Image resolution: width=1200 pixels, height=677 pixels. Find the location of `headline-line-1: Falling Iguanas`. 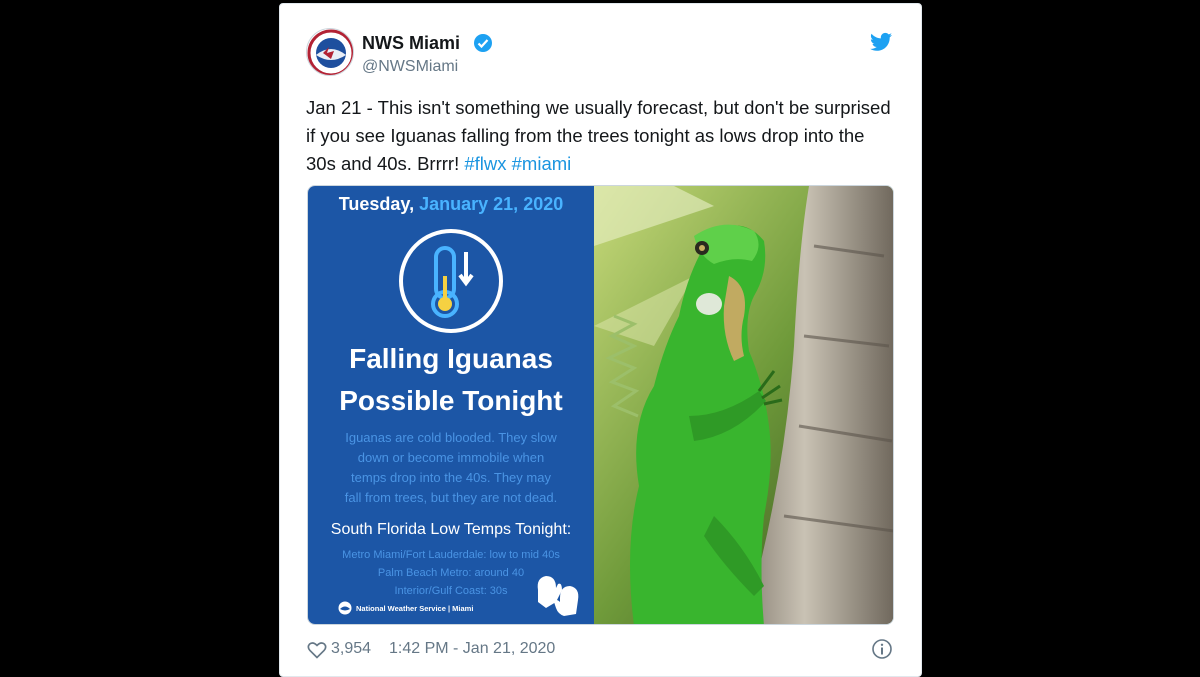

headline-line-1: Falling Iguanas is located at coordinates (451, 358).